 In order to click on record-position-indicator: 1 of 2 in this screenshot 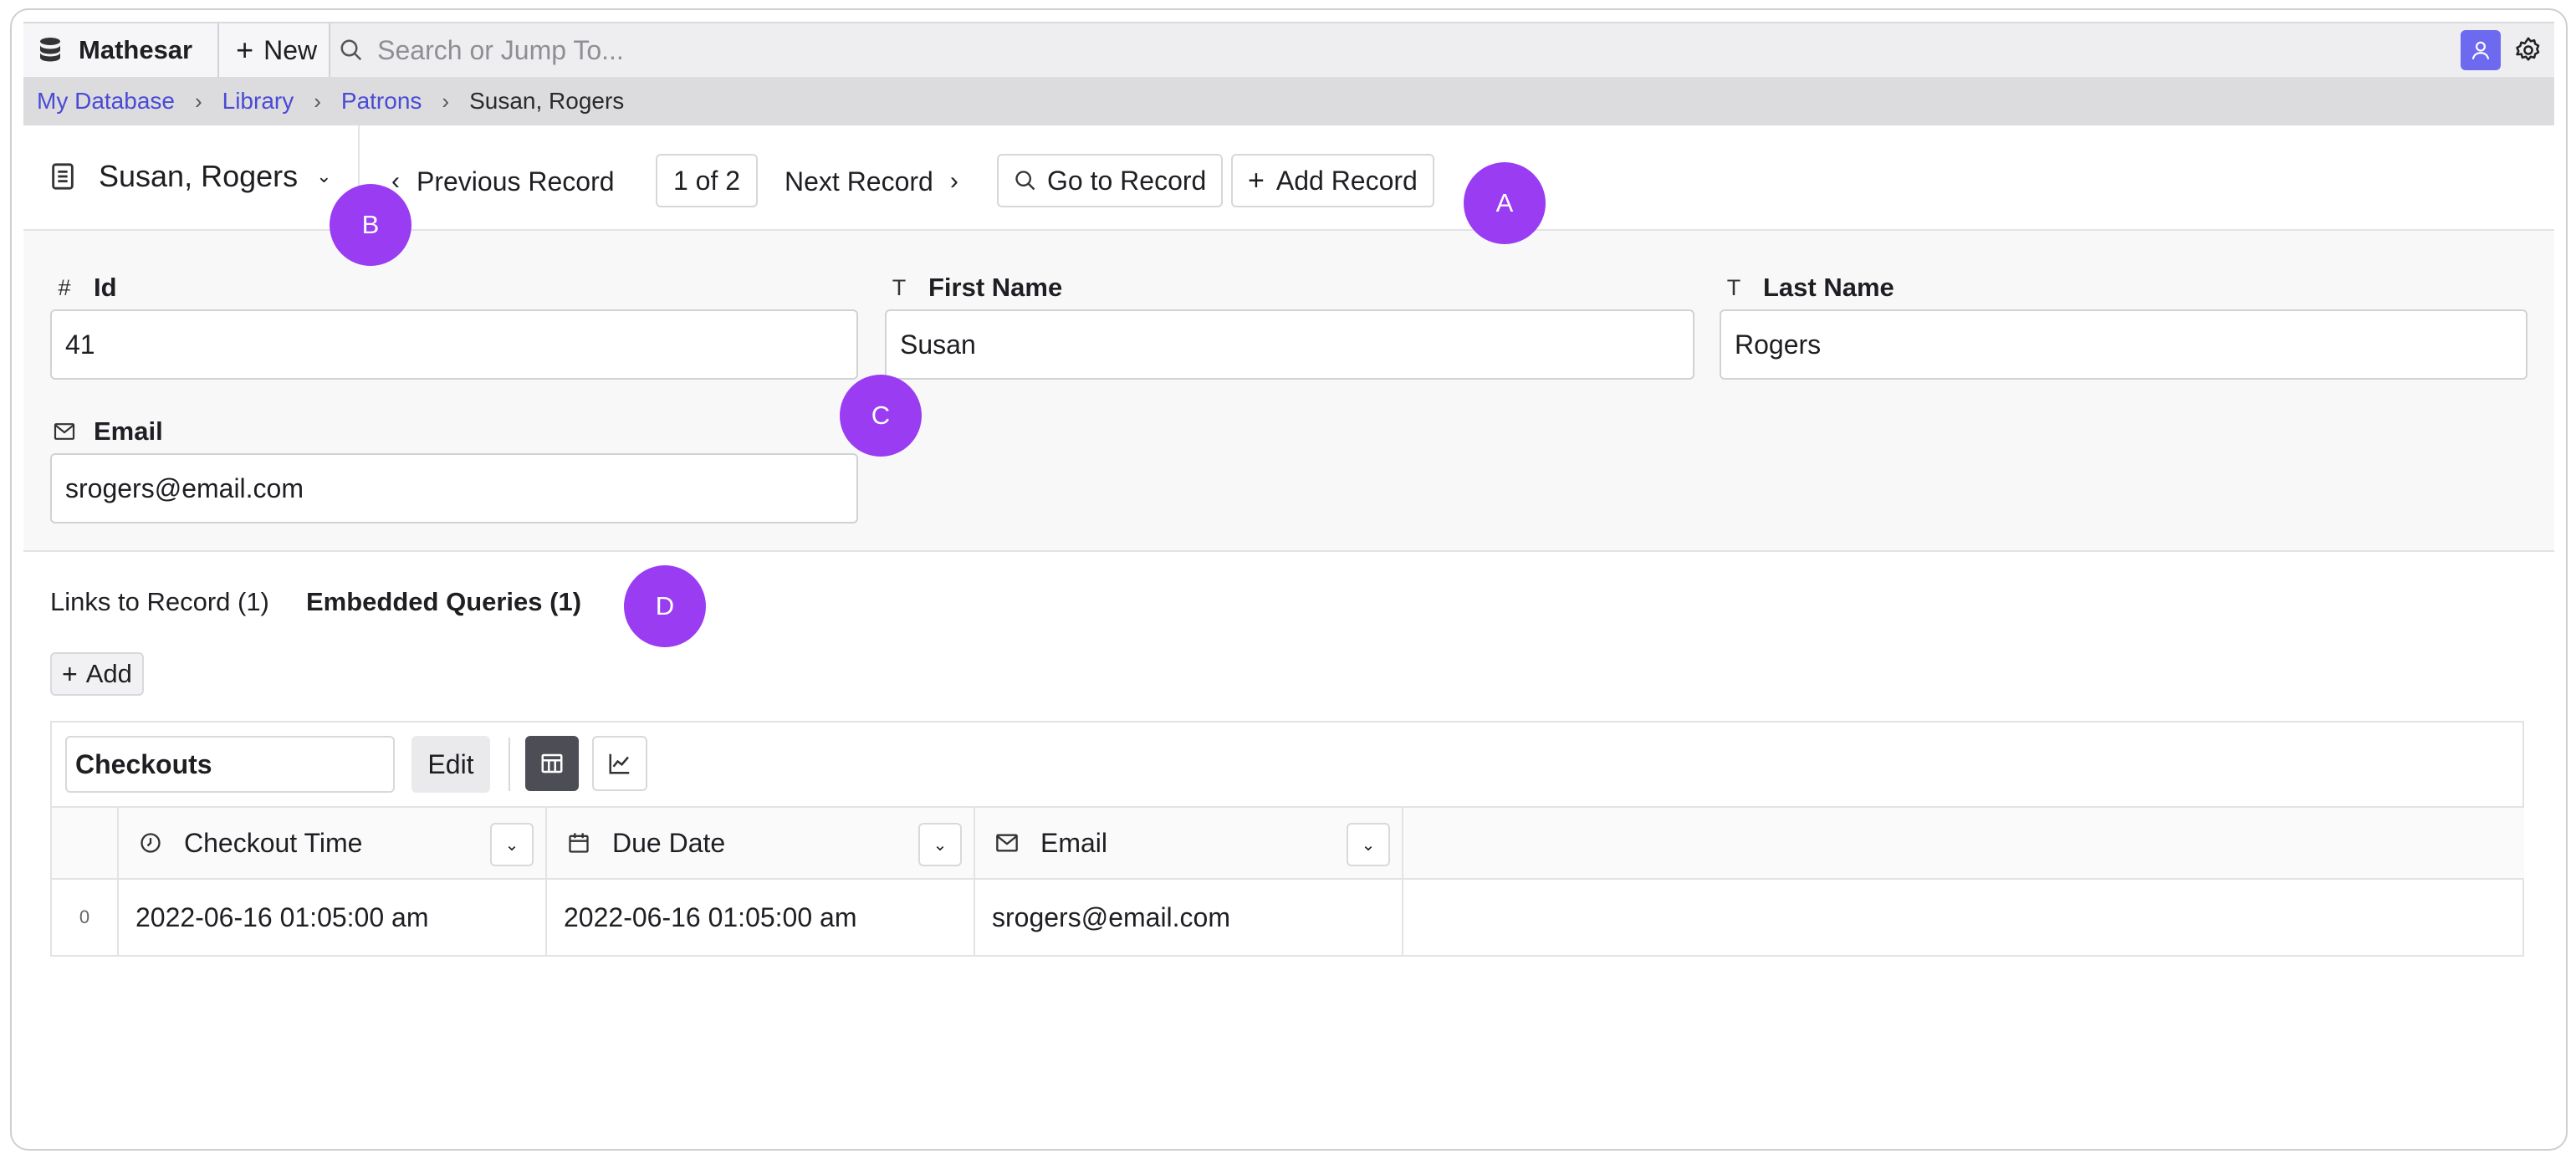, I will do `click(707, 180)`.